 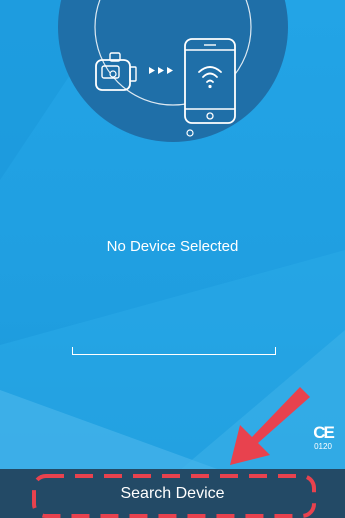 I want to click on connection-progress-bar, so click(x=174, y=351).